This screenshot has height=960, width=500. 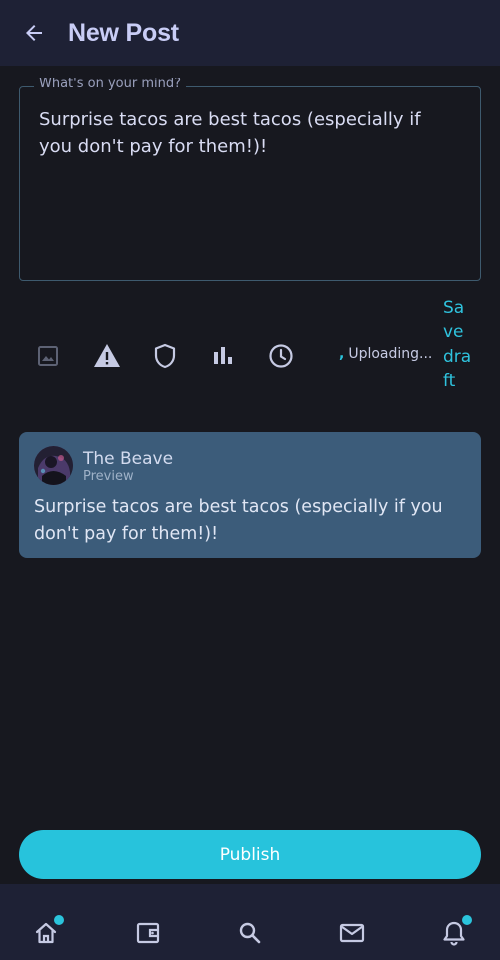 I want to click on bottom-navigation, so click(x=250, y=922).